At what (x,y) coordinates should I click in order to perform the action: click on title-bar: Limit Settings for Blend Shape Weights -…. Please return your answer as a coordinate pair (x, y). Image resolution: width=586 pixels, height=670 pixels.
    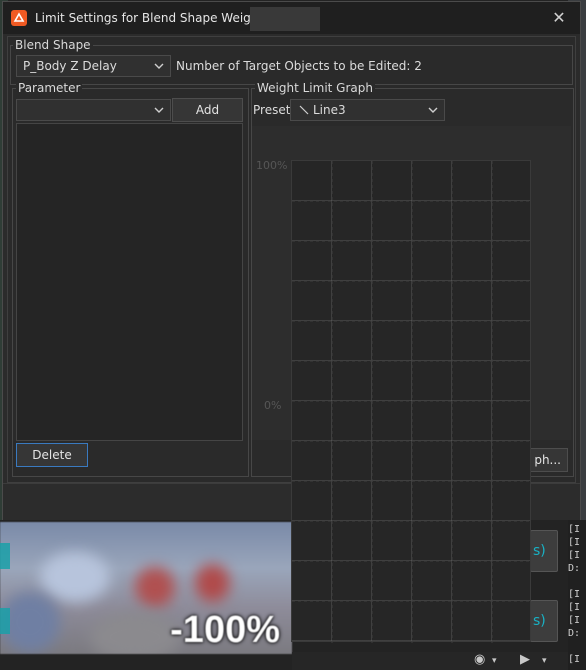
    Looking at the image, I should click on (291, 18).